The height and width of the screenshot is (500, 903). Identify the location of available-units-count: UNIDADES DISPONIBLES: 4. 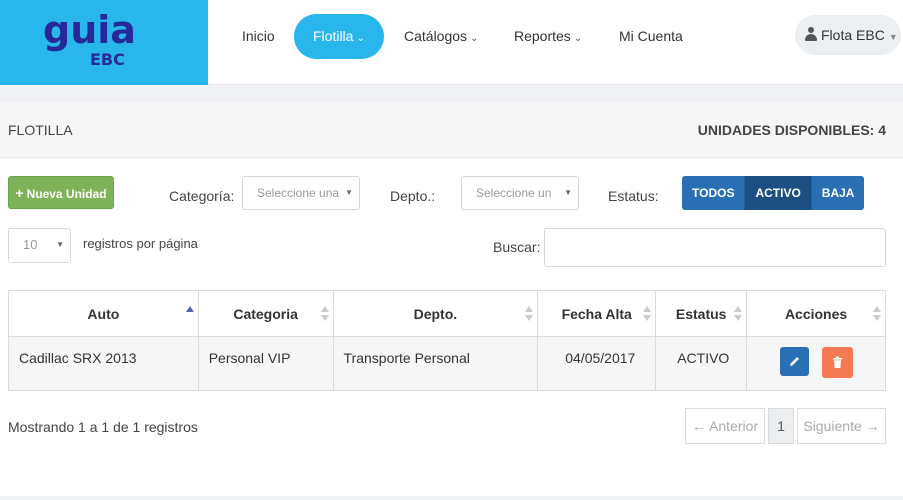
(791, 130).